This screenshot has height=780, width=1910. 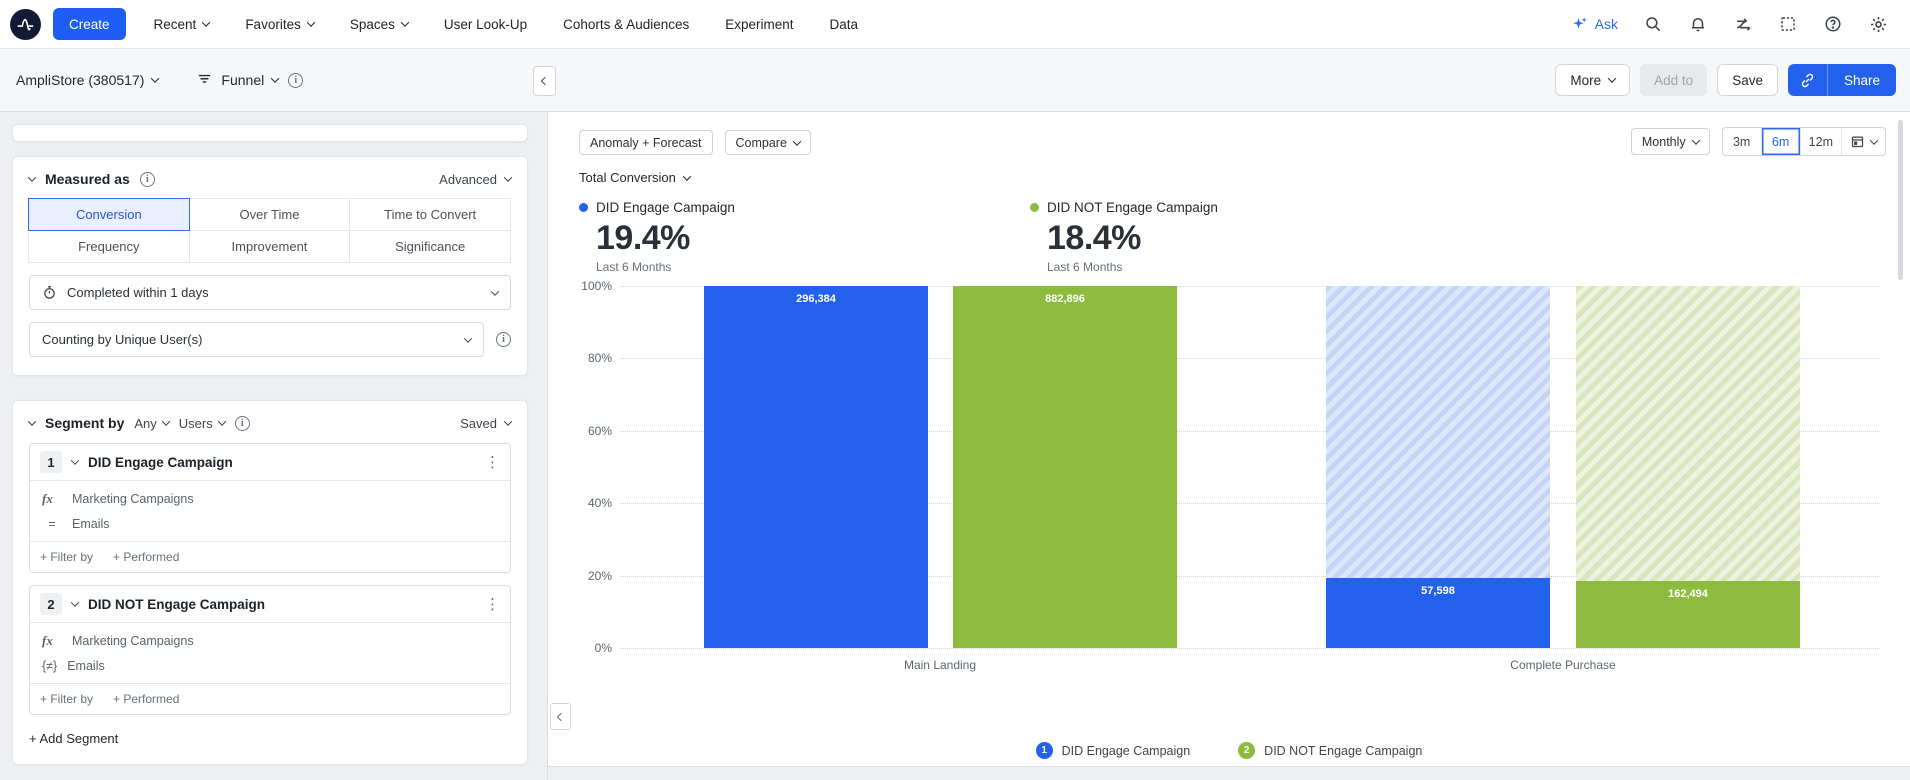 What do you see at coordinates (269, 214) in the screenshot?
I see `option-over-time: Over Time` at bounding box center [269, 214].